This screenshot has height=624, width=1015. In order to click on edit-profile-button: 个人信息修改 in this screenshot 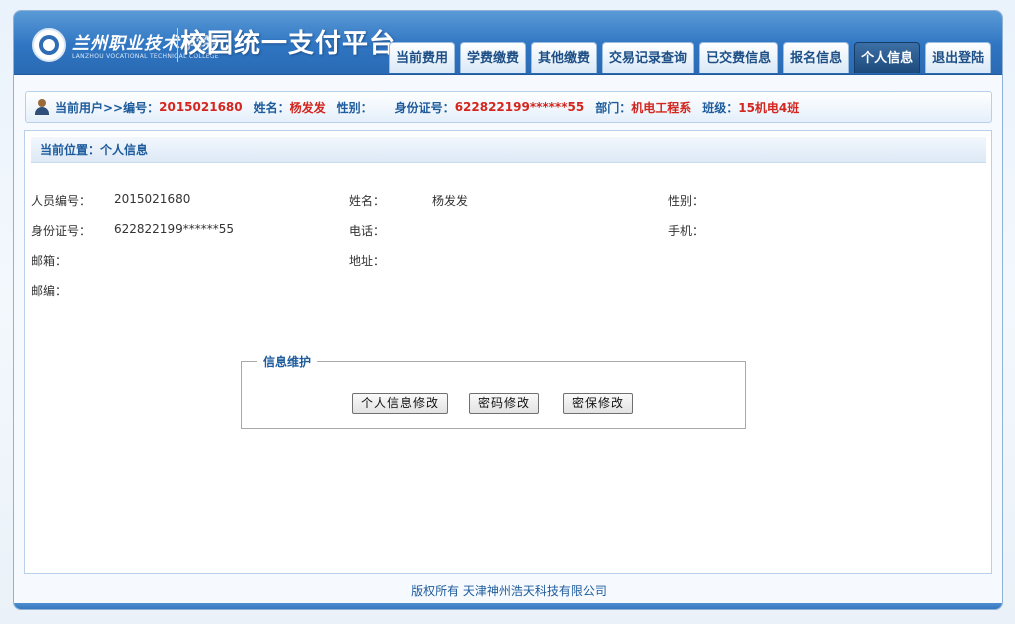, I will do `click(400, 403)`.